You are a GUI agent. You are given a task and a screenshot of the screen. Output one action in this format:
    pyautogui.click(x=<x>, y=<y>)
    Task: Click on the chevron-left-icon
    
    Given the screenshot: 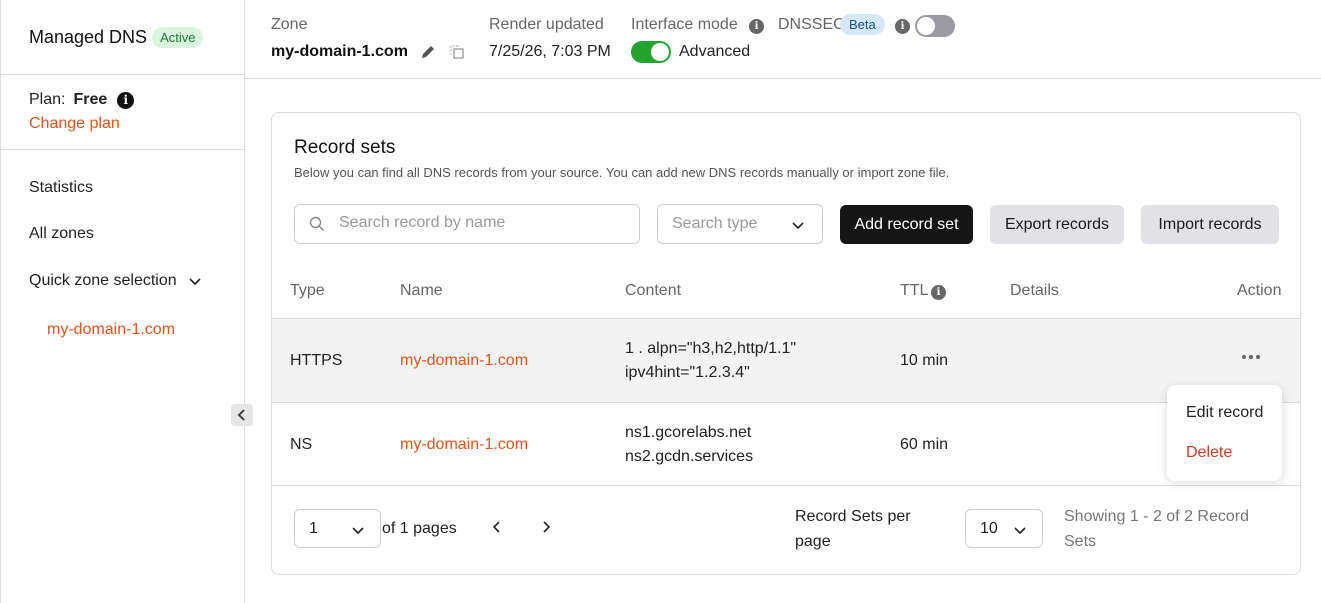 What is the action you would take?
    pyautogui.click(x=241, y=415)
    